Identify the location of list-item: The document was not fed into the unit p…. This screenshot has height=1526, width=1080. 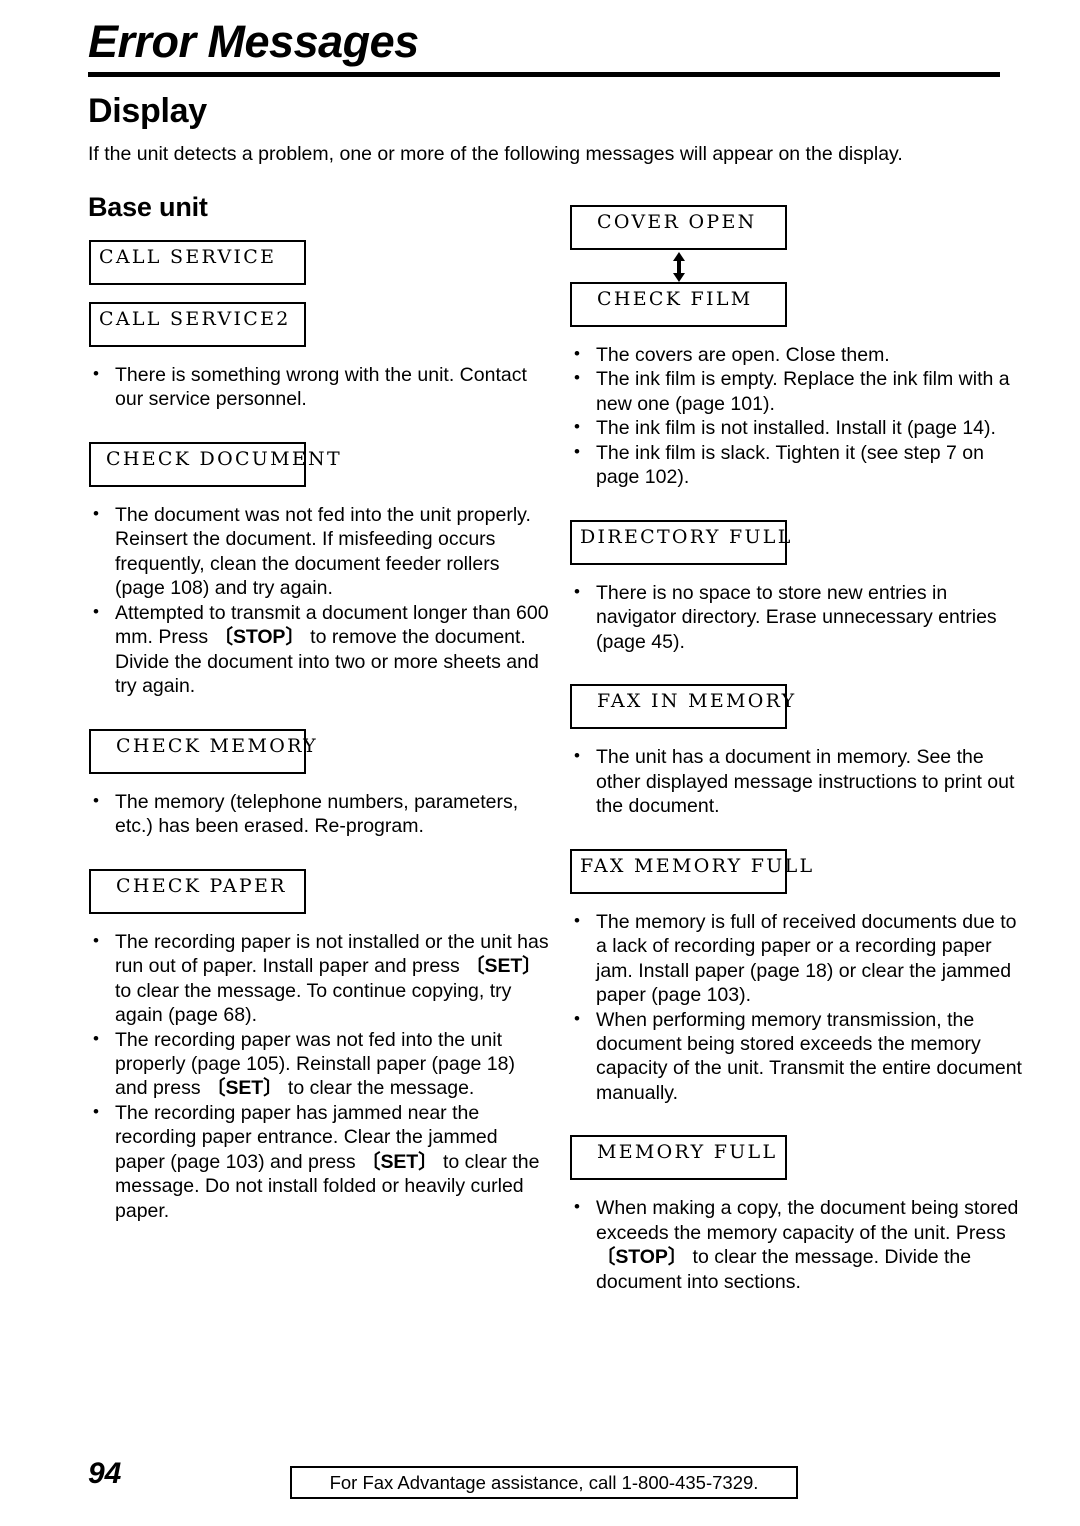
(319, 551).